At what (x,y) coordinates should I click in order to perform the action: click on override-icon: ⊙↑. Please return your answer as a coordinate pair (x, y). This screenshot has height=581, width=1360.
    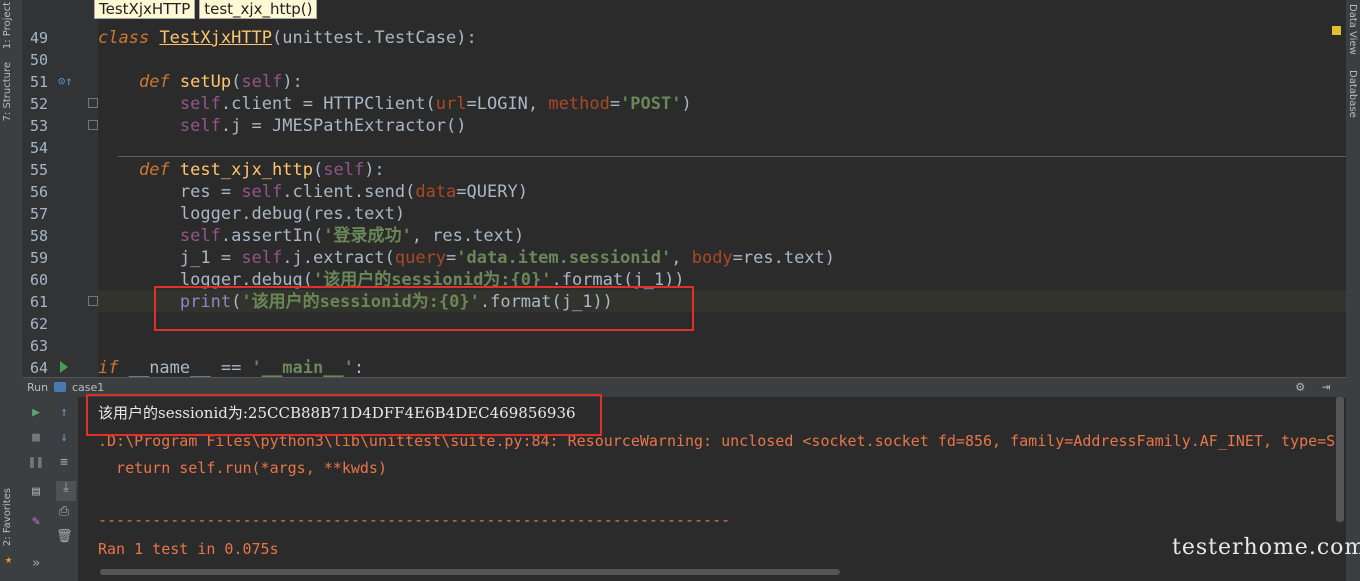
    Looking at the image, I should click on (65, 81).